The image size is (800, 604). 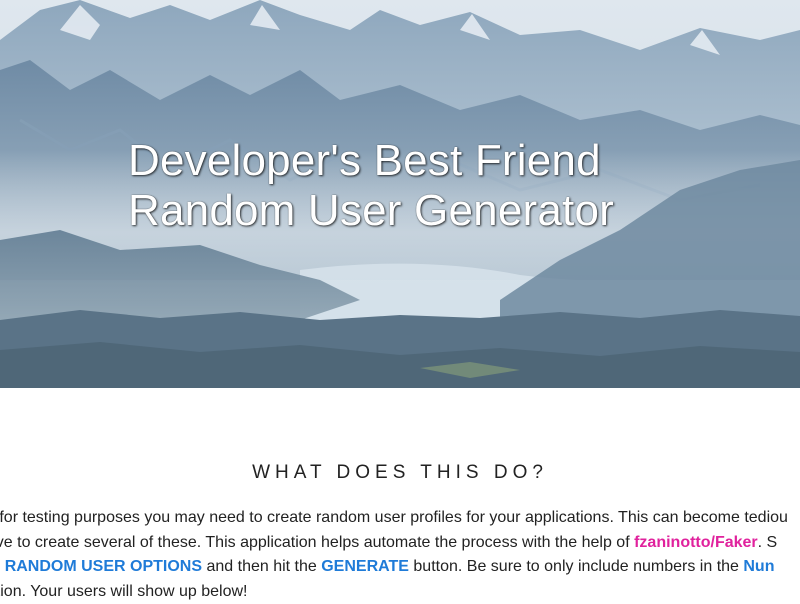 I want to click on faker-link: fzaninotto/Faker, so click(x=696, y=542).